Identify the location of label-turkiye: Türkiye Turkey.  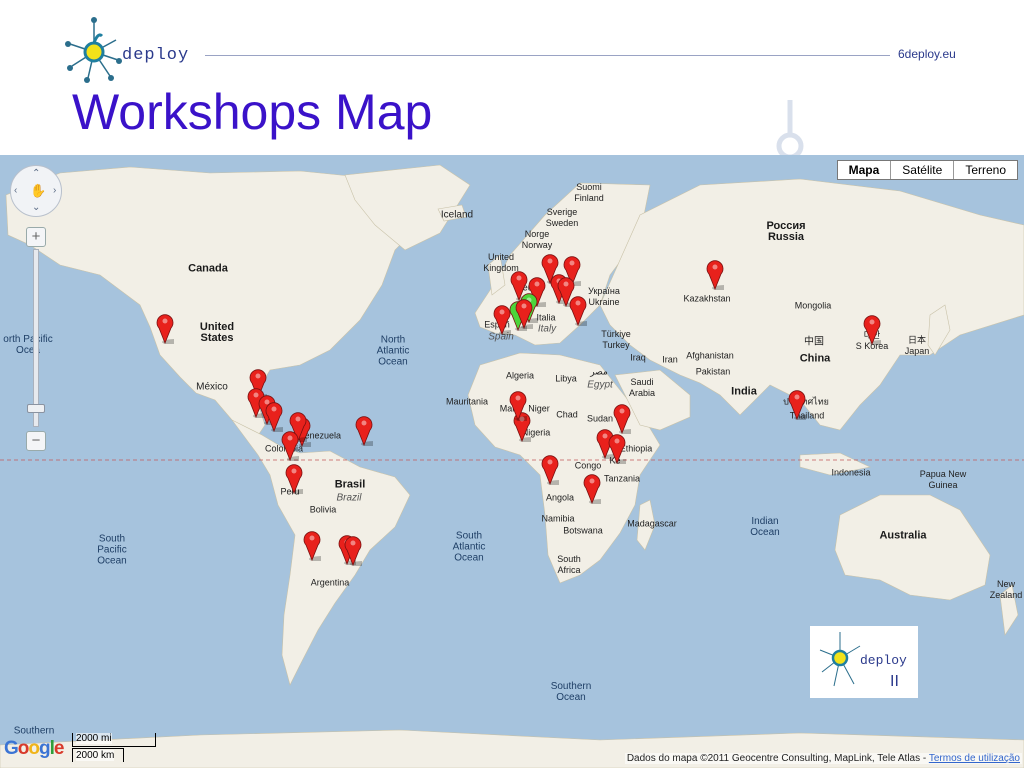
(616, 339).